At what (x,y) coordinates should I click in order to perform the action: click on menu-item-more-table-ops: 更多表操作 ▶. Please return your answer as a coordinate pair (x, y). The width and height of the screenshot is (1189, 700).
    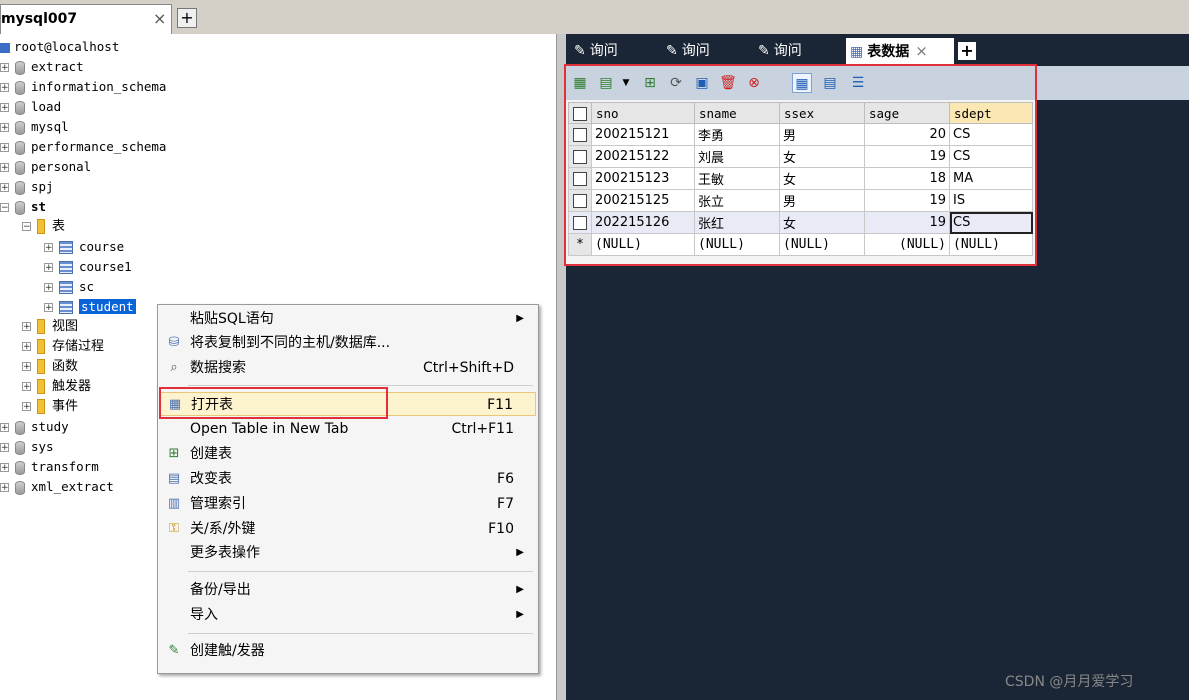
    Looking at the image, I should click on (348, 553).